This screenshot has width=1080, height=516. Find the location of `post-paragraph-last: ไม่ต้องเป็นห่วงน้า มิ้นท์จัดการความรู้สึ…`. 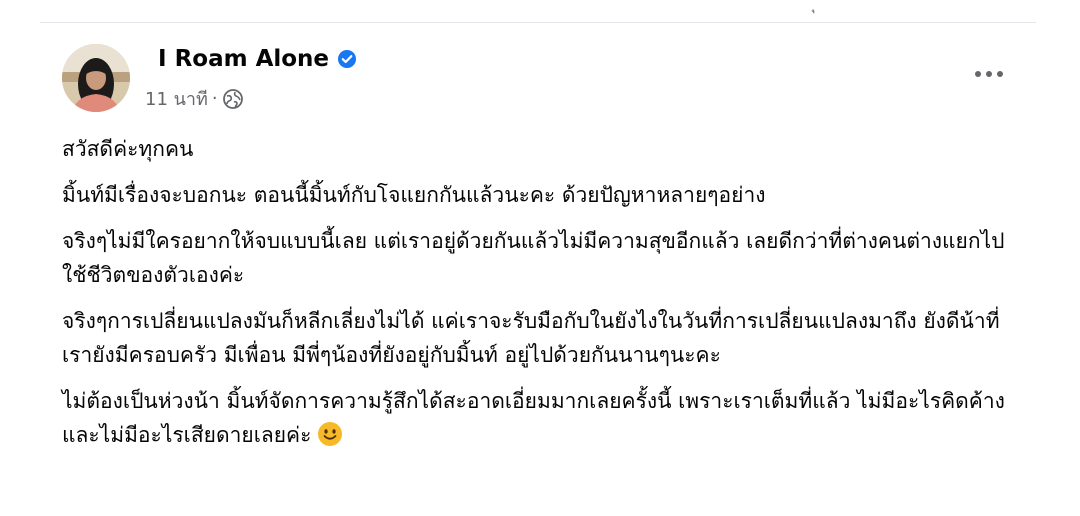

post-paragraph-last: ไม่ต้องเป็นห่วงน้า มิ้นท์จัดการความรู้สึ… is located at coordinates (537, 418).